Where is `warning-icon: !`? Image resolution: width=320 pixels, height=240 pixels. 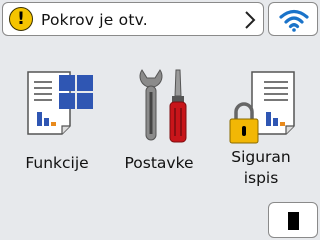
warning-icon: ! is located at coordinates (21, 19).